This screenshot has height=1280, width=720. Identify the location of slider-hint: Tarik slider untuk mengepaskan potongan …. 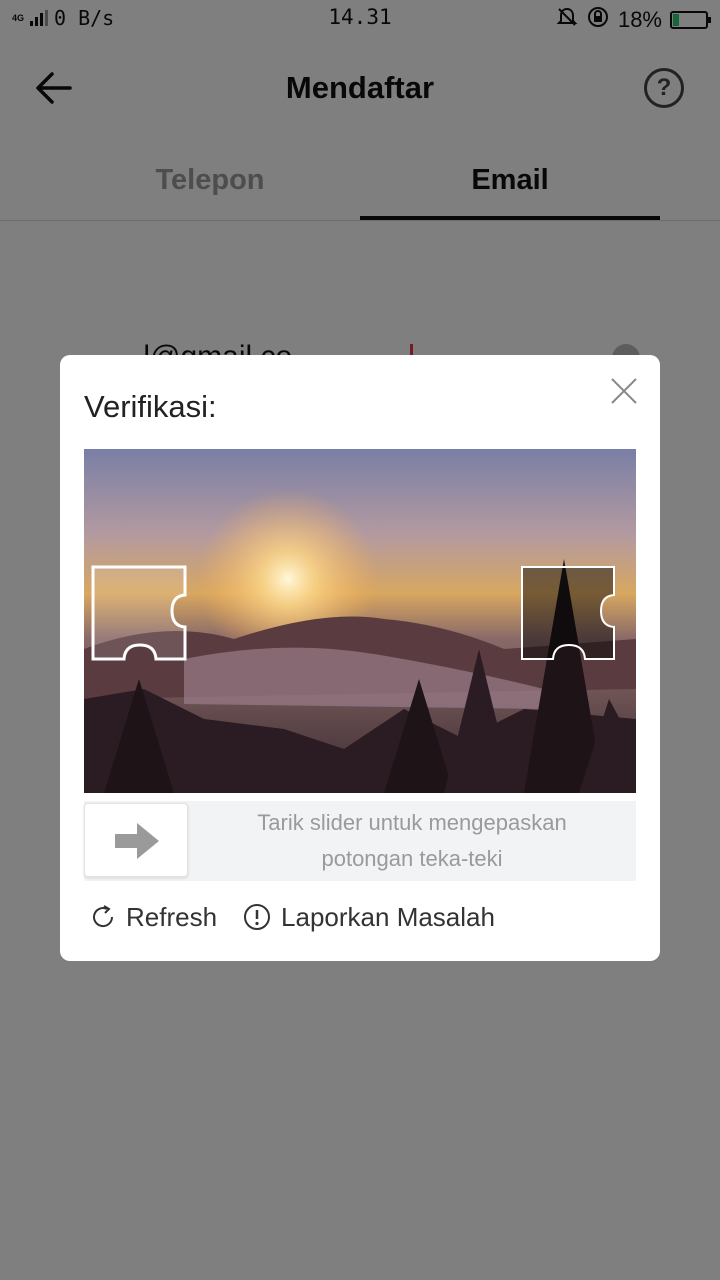
(412, 840).